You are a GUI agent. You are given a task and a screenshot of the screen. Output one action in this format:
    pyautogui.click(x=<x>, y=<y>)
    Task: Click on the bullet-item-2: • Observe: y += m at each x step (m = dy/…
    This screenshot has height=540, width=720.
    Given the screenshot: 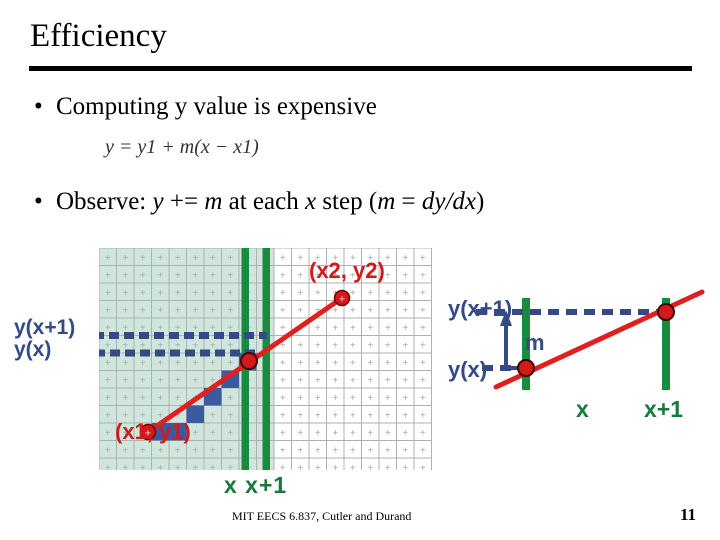 What is the action you would take?
    pyautogui.click(x=259, y=202)
    